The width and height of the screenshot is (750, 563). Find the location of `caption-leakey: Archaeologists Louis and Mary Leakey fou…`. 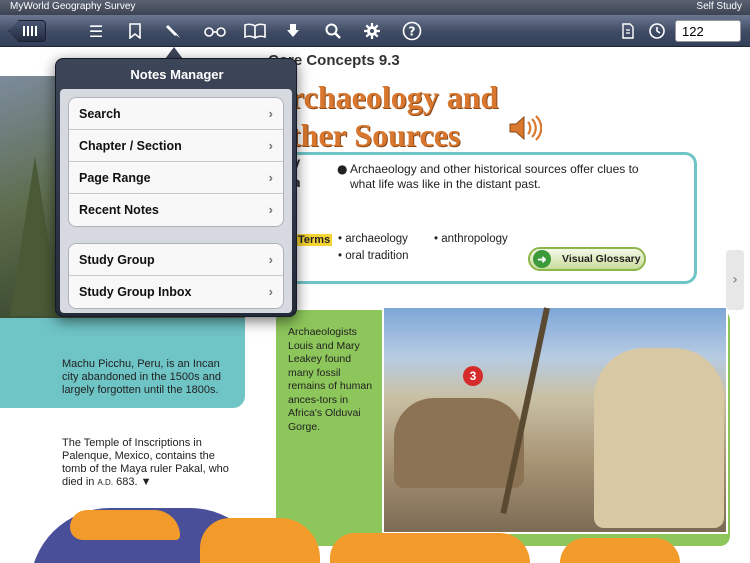

caption-leakey: Archaeologists Louis and Mary Leakey fou… is located at coordinates (330, 379).